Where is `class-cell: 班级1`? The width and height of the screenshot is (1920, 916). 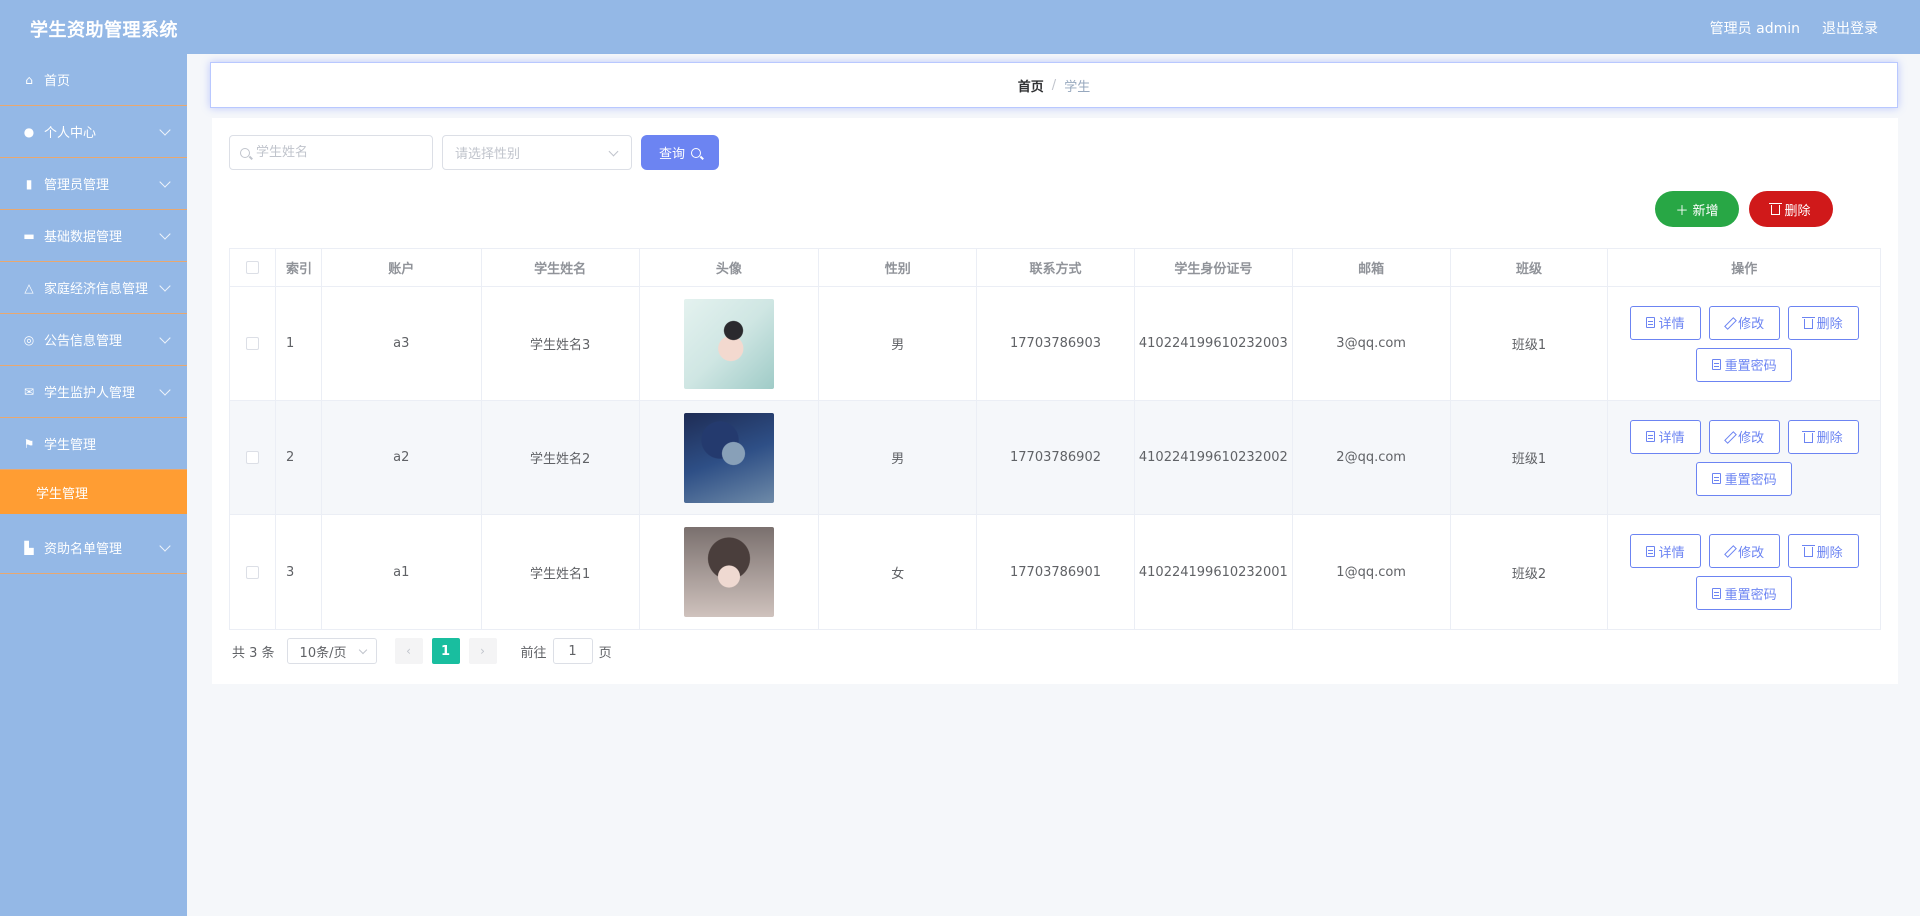 class-cell: 班级1 is located at coordinates (1530, 343).